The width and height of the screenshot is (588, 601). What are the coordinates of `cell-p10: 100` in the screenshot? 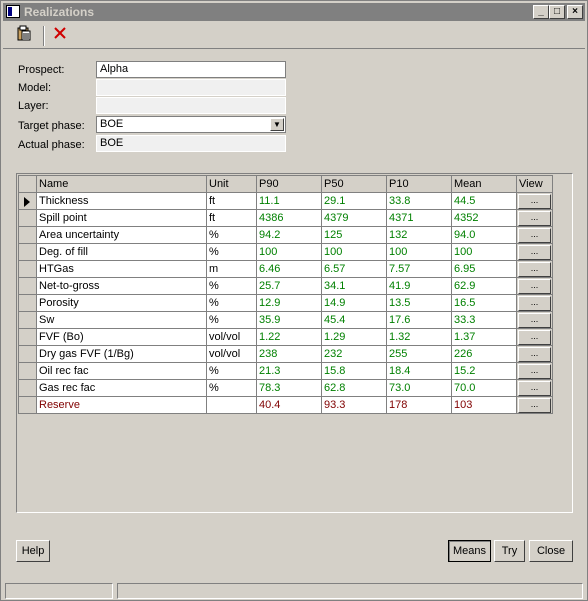 It's located at (419, 252).